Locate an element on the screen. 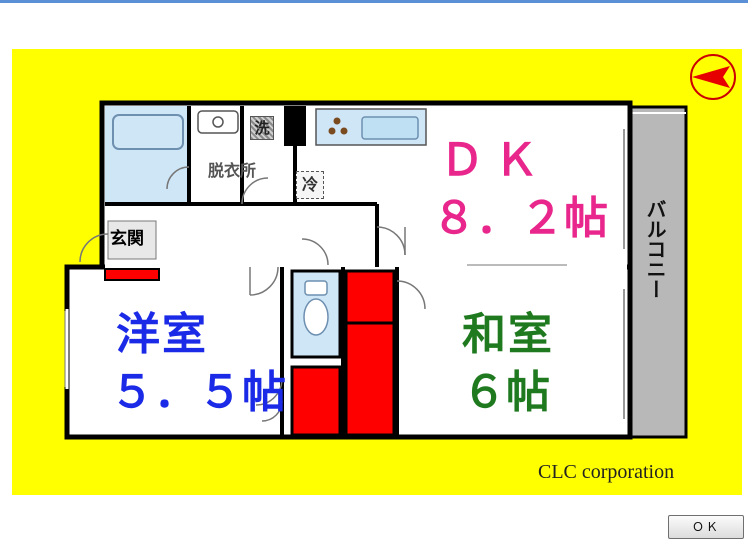  dk-room-size: ８．２帖 is located at coordinates (520, 218).